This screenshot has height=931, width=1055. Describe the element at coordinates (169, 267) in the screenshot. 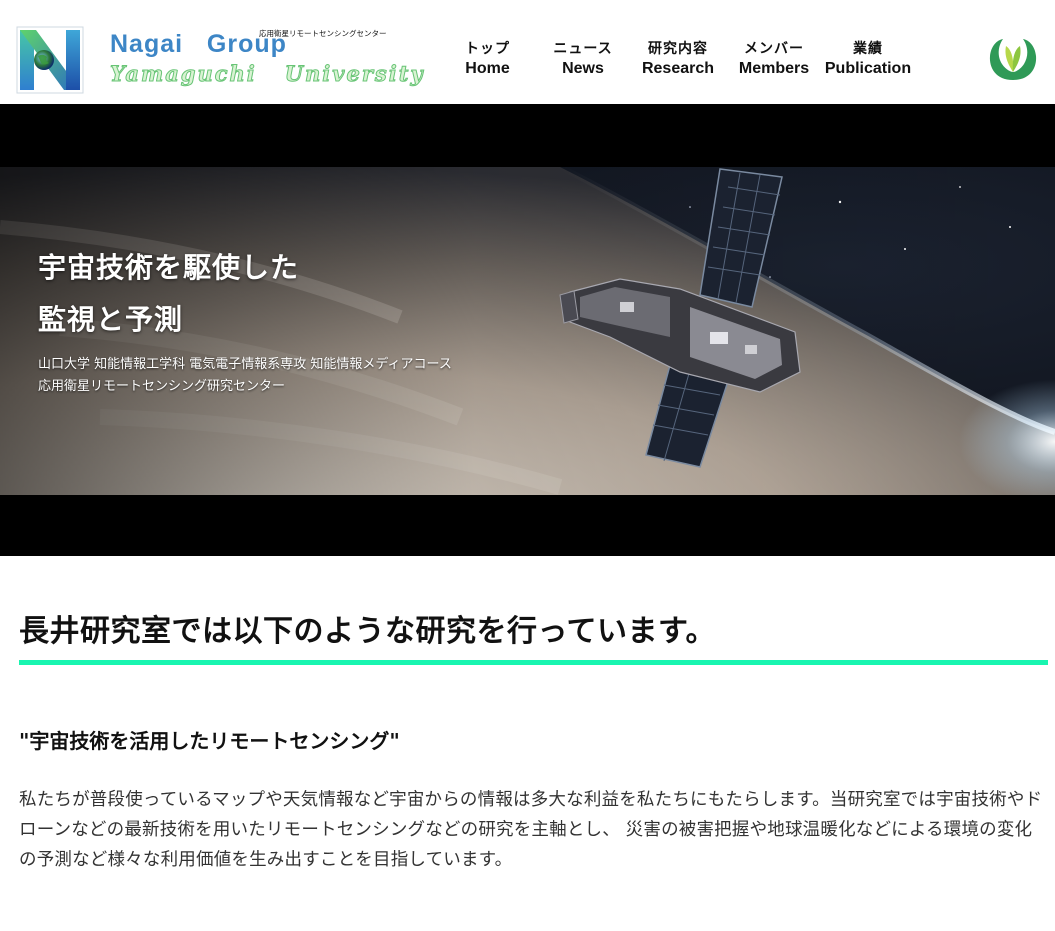

I see `hero-title-line1: 宇宙技術を駆使した` at that location.